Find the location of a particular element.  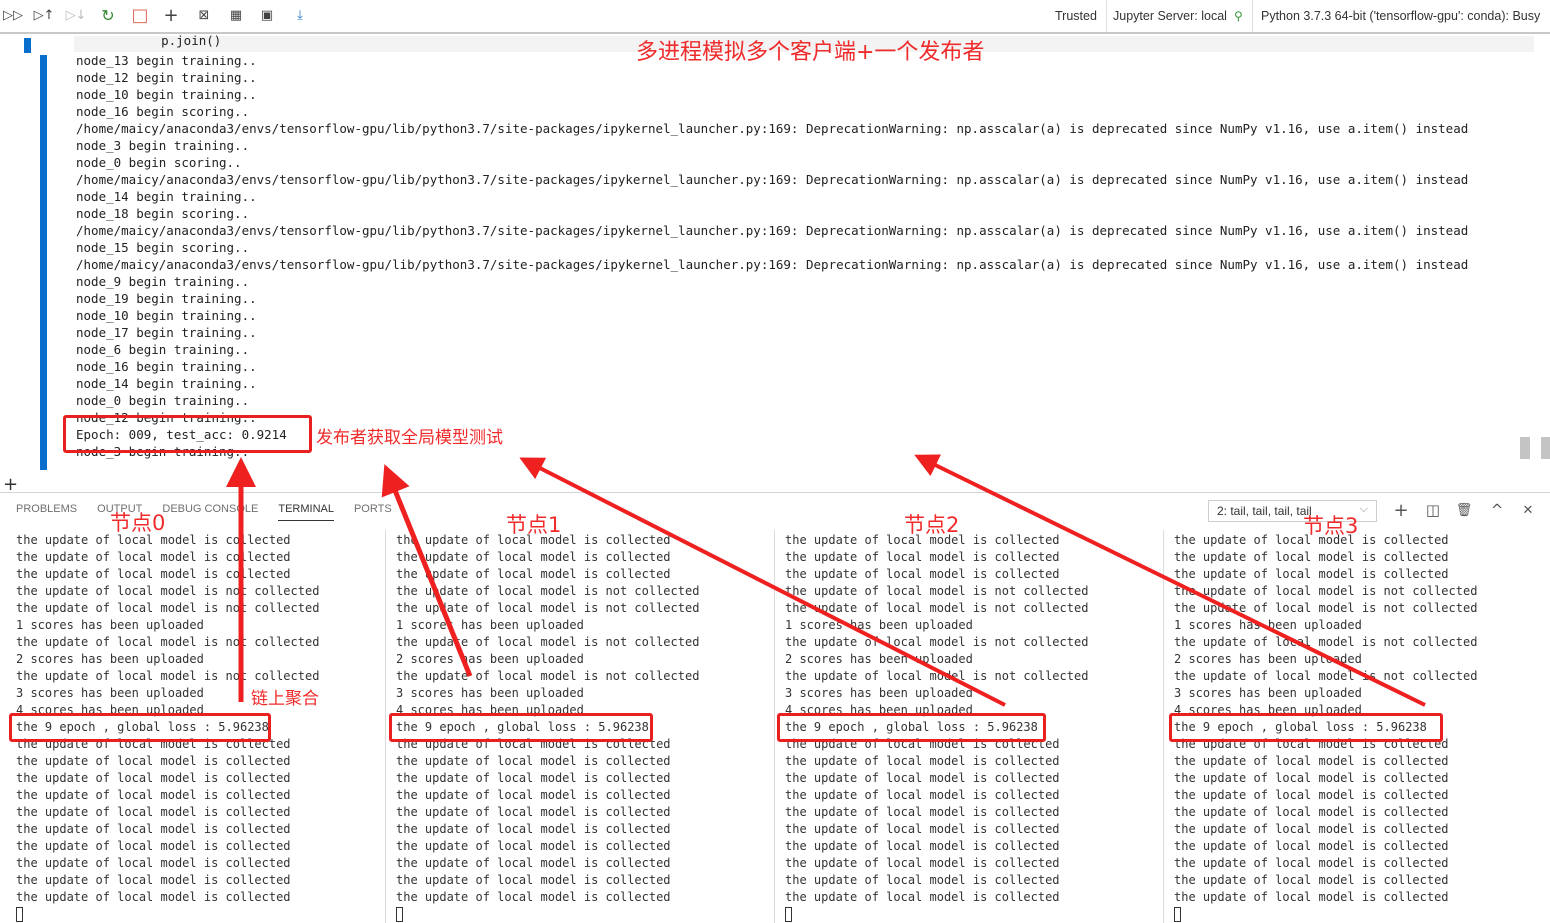

cell-selection-bar is located at coordinates (27, 45).